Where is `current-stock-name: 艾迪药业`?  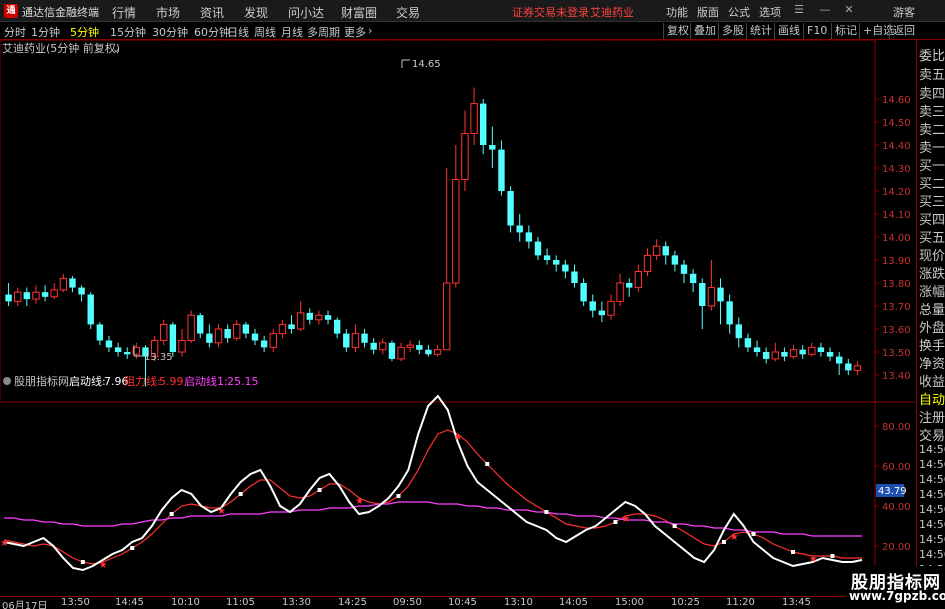 current-stock-name: 艾迪药业 is located at coordinates (612, 12).